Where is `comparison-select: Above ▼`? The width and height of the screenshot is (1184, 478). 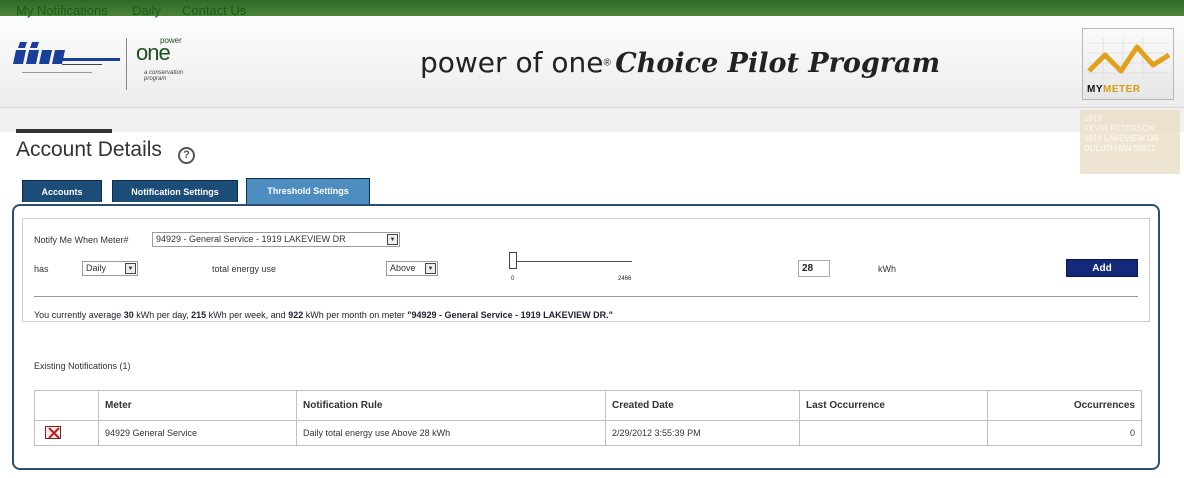 comparison-select: Above ▼ is located at coordinates (412, 268).